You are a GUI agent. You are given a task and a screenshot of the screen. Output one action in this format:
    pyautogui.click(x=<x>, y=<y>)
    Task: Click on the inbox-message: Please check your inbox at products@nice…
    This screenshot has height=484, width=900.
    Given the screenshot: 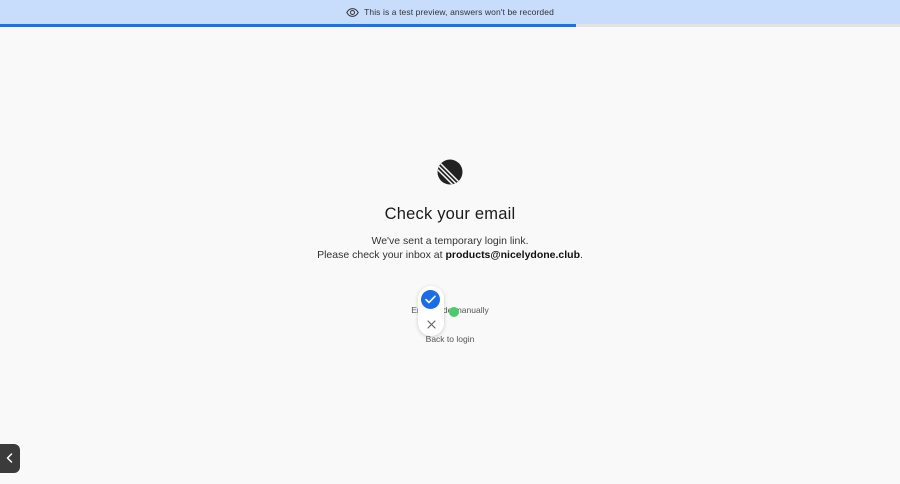 What is the action you would take?
    pyautogui.click(x=450, y=255)
    